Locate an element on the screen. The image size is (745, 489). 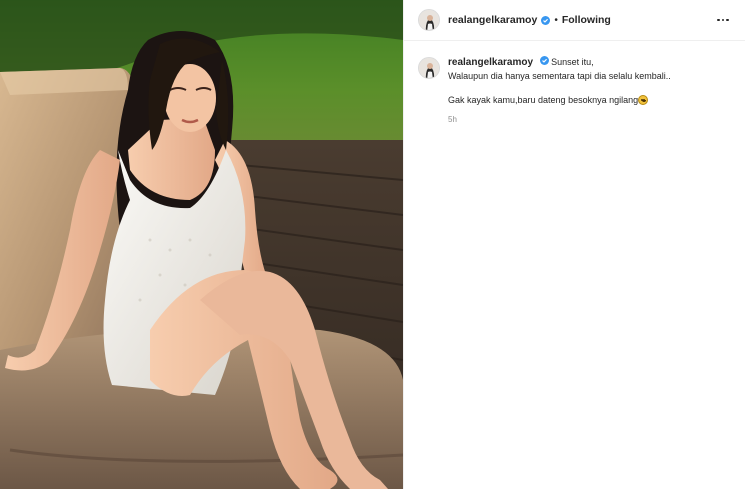
post-timestamp: 5h is located at coordinates (559, 119).